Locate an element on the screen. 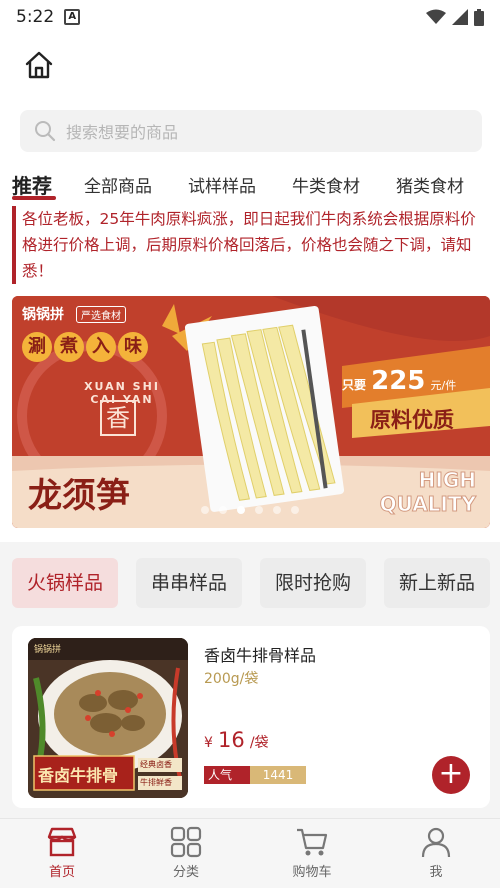 This screenshot has width=500, height=888. banner-quality: 原料优质 is located at coordinates (412, 420).